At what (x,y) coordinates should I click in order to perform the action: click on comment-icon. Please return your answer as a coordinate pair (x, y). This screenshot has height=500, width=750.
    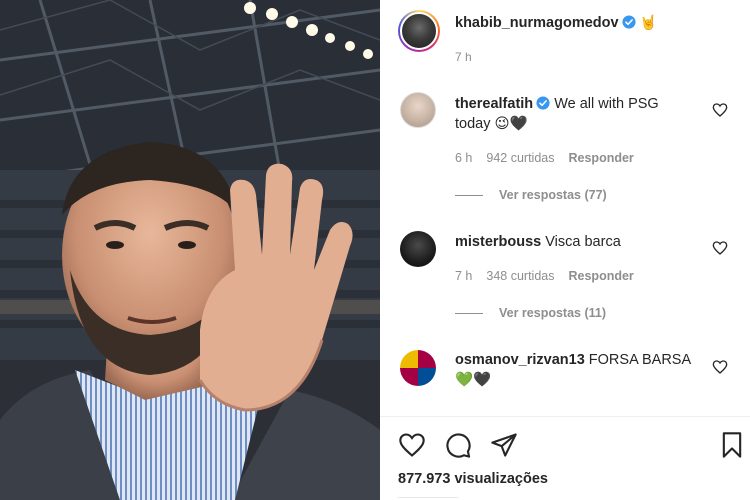
    Looking at the image, I should click on (458, 445).